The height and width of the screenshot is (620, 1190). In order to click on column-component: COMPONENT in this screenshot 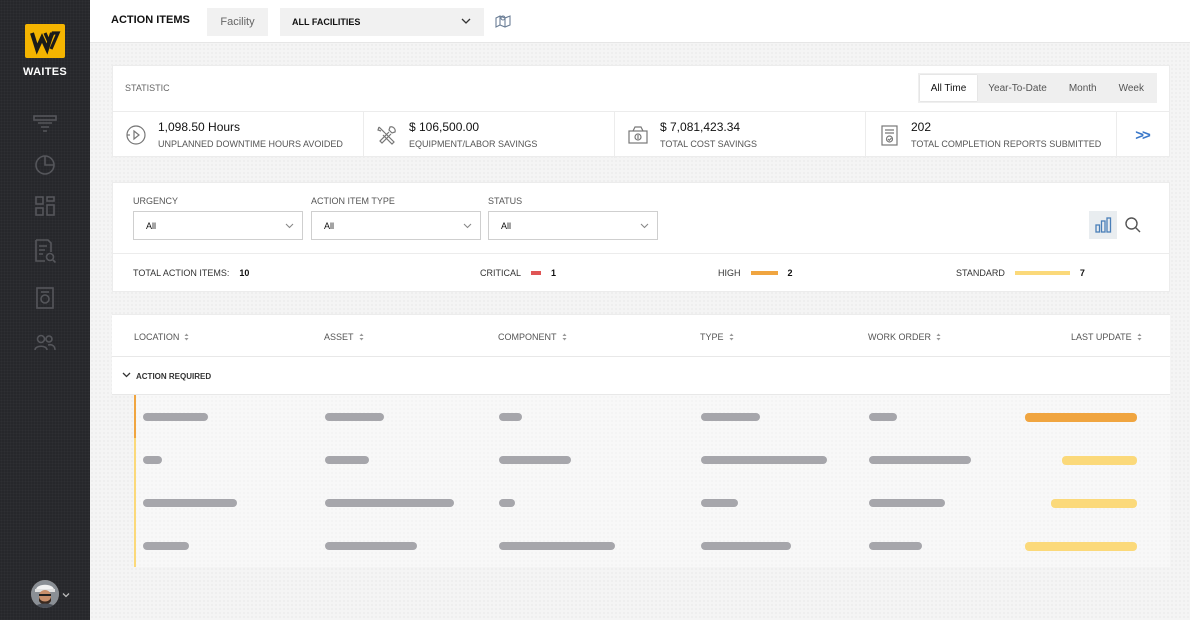, I will do `click(532, 337)`.